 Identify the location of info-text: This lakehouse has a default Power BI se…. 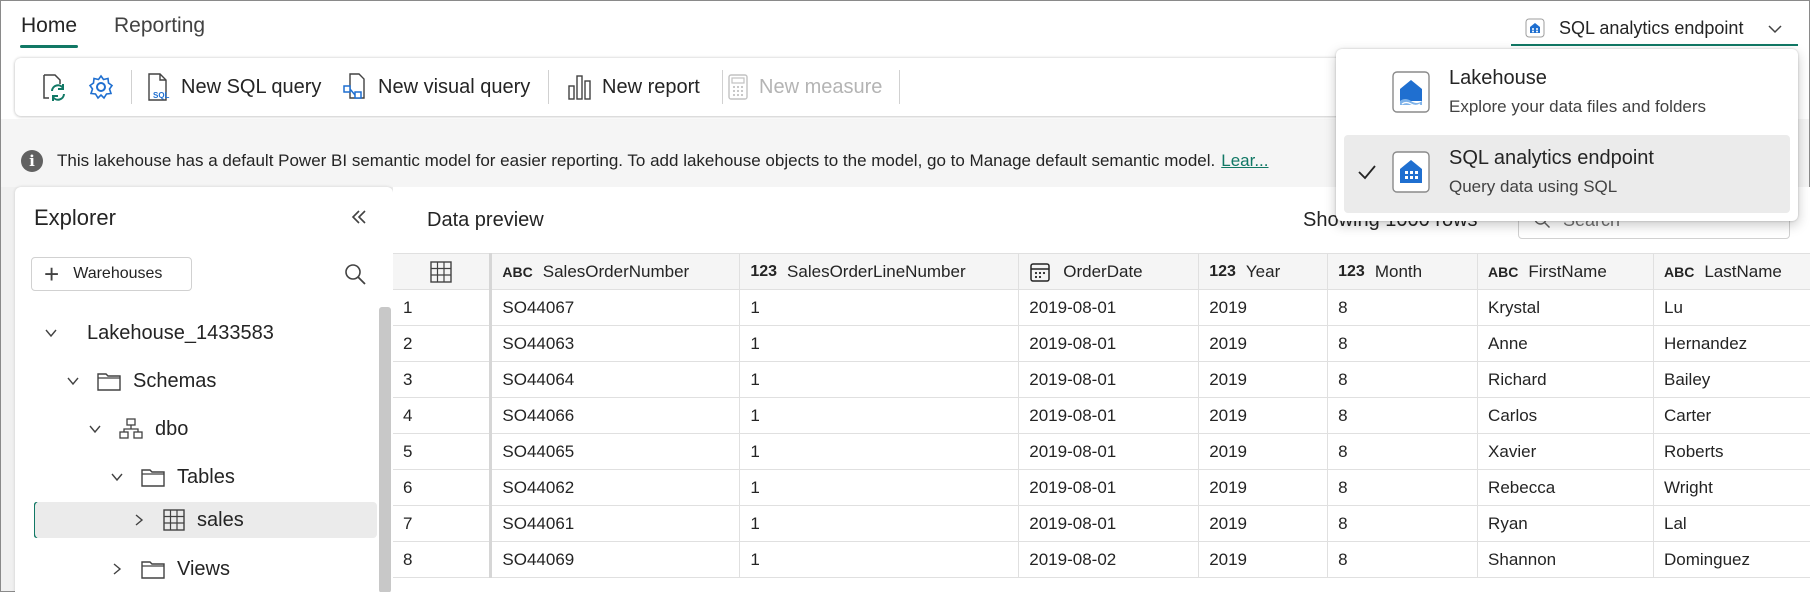
(636, 160).